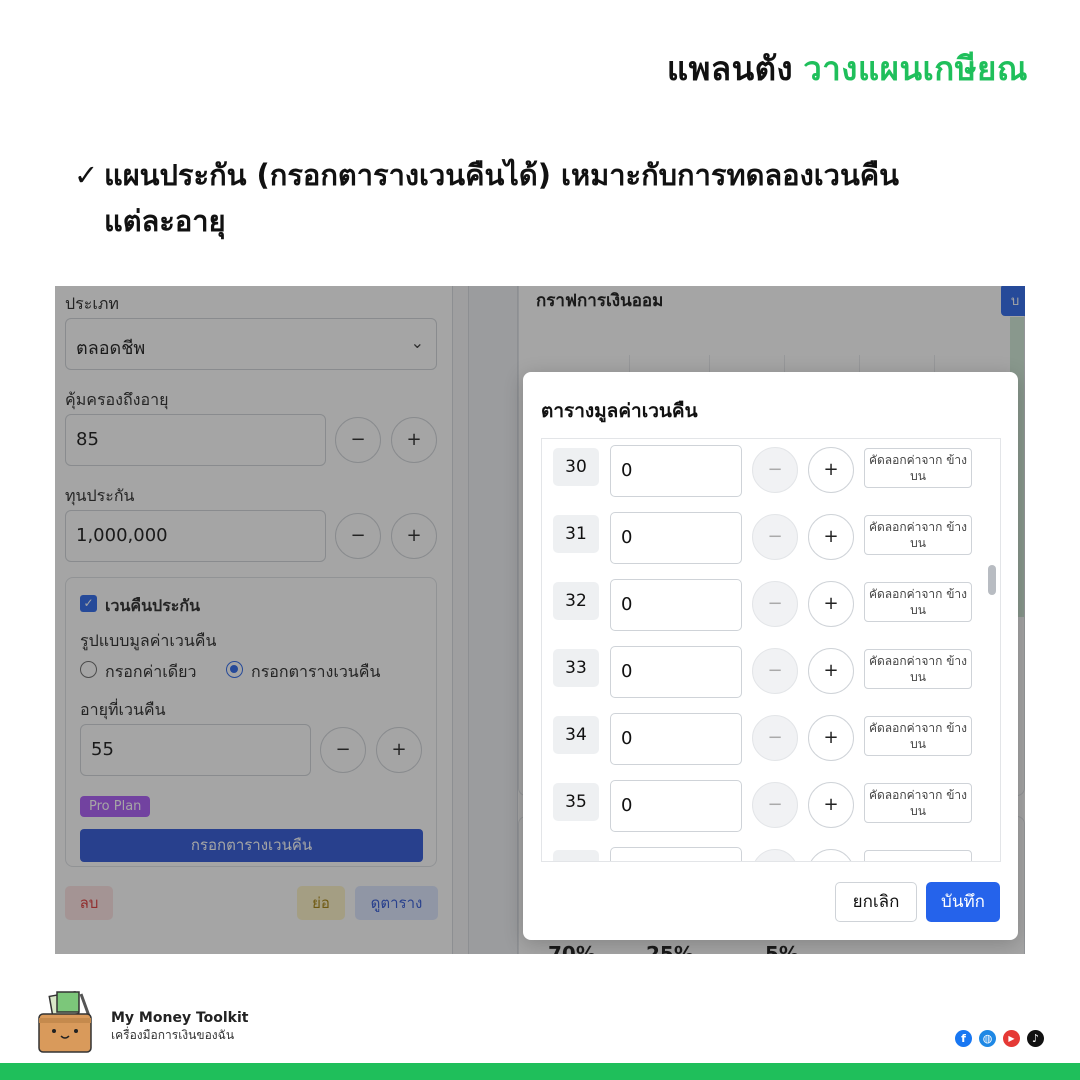  I want to click on feature-line-2: แต่ละอายุ, so click(165, 221).